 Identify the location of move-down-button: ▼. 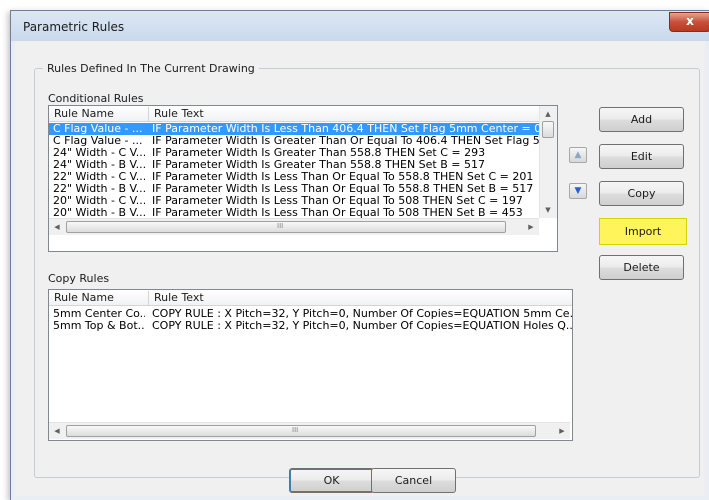
(578, 191).